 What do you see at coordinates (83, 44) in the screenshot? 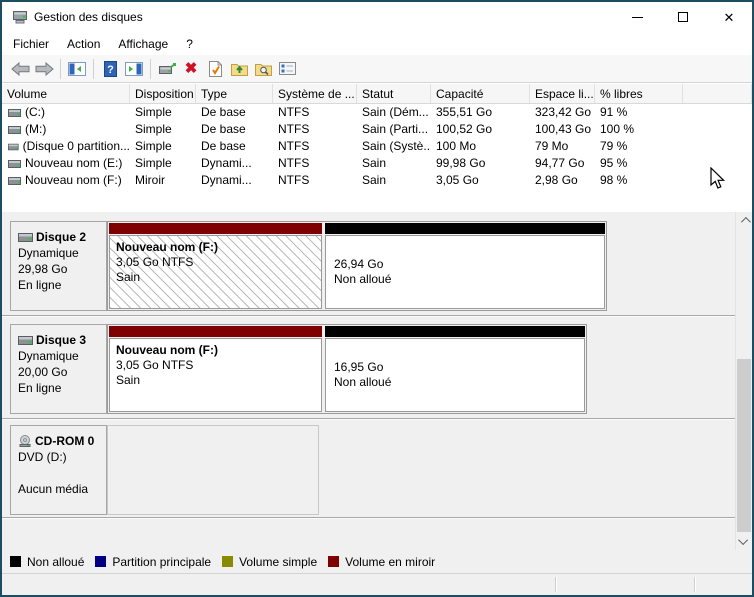
I see `menu-action: Action` at bounding box center [83, 44].